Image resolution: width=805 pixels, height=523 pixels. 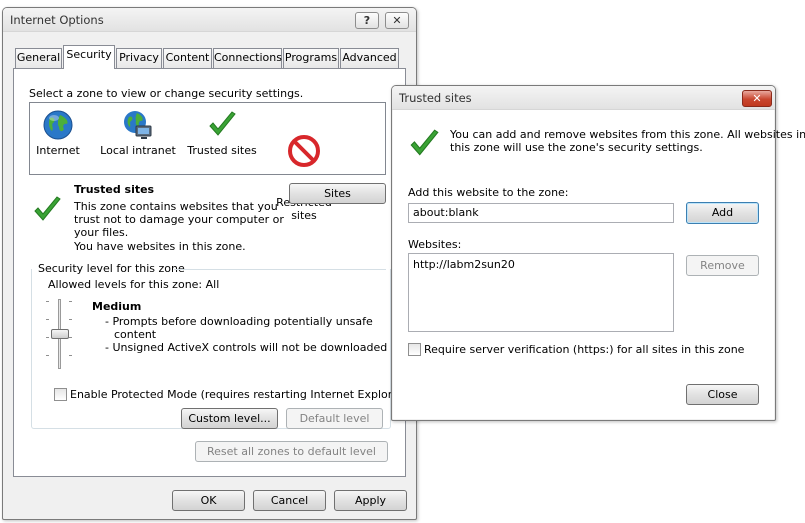 What do you see at coordinates (222, 125) in the screenshot?
I see `checkmark-icon` at bounding box center [222, 125].